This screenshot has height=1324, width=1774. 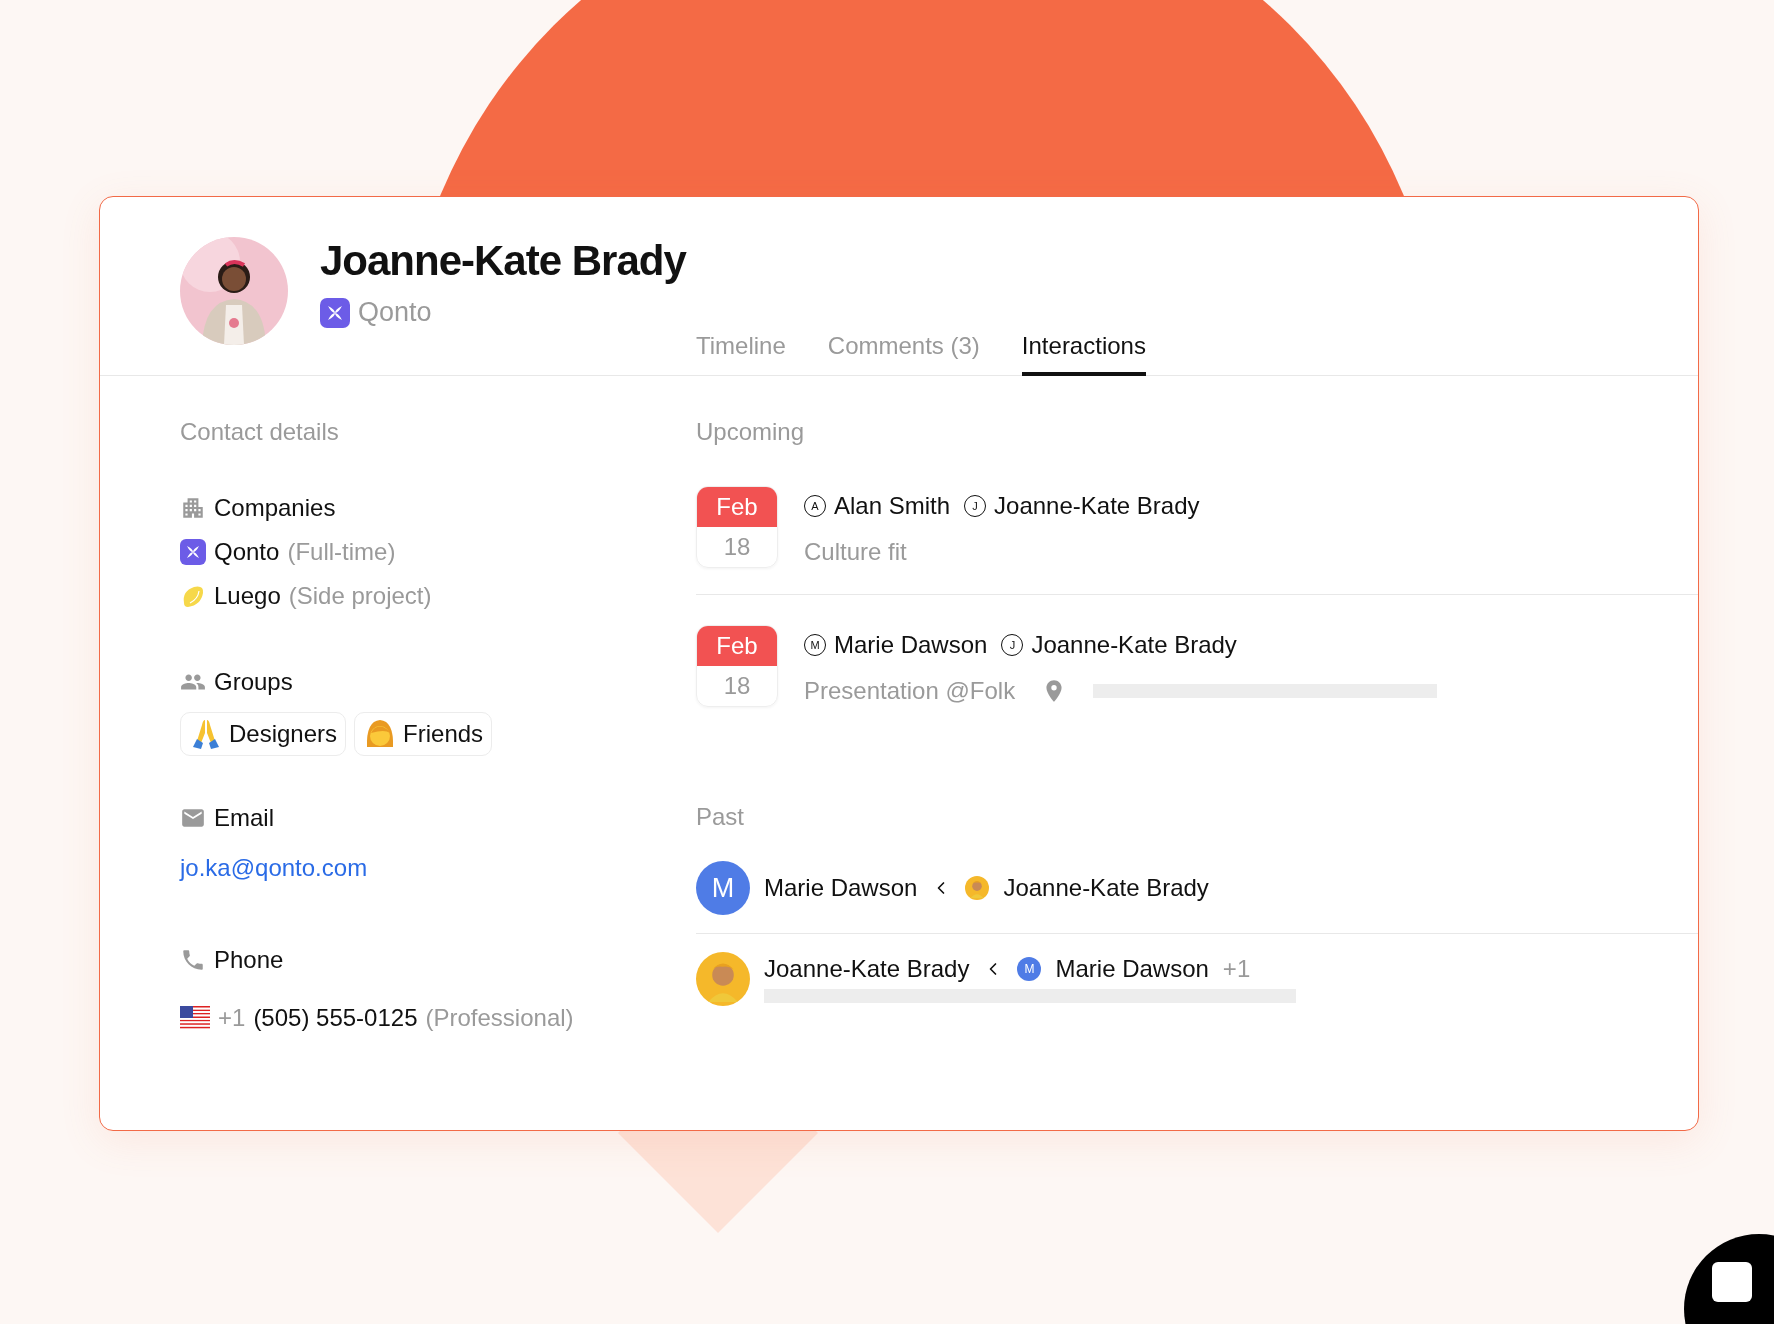 What do you see at coordinates (911, 645) in the screenshot?
I see `attendee-name: Marie Dawson` at bounding box center [911, 645].